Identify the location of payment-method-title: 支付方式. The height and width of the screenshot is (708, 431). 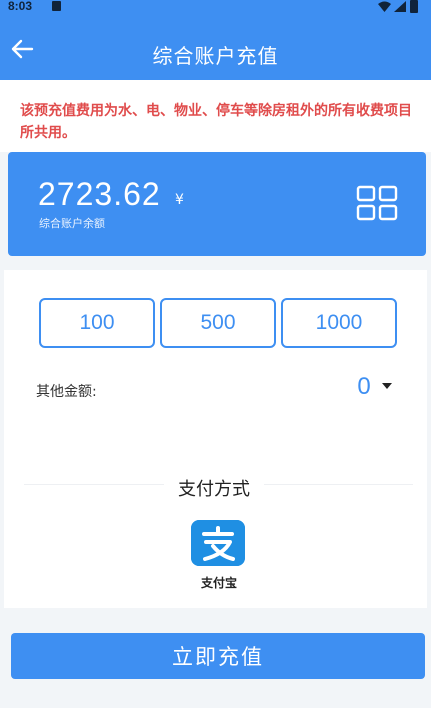
(214, 488).